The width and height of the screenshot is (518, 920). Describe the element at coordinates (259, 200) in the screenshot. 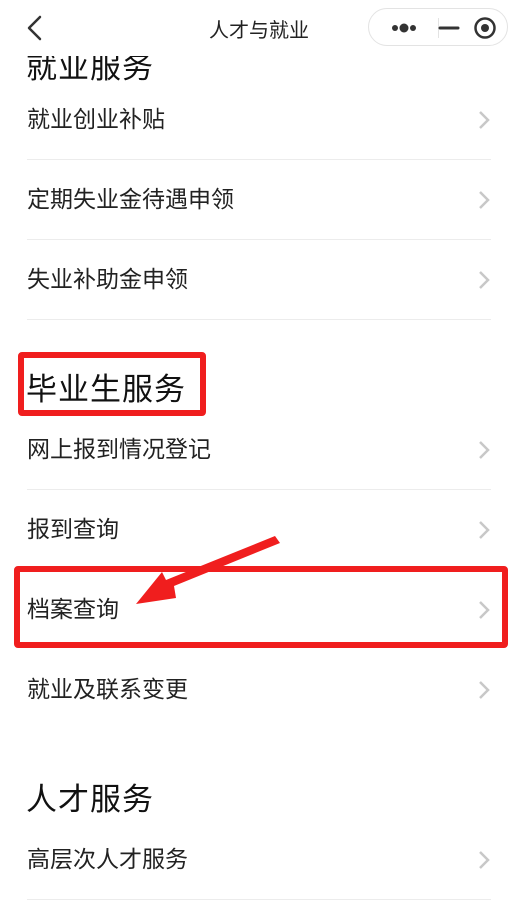

I see `list-item-unemployment-benefit: 定期失业金待遇申领` at that location.